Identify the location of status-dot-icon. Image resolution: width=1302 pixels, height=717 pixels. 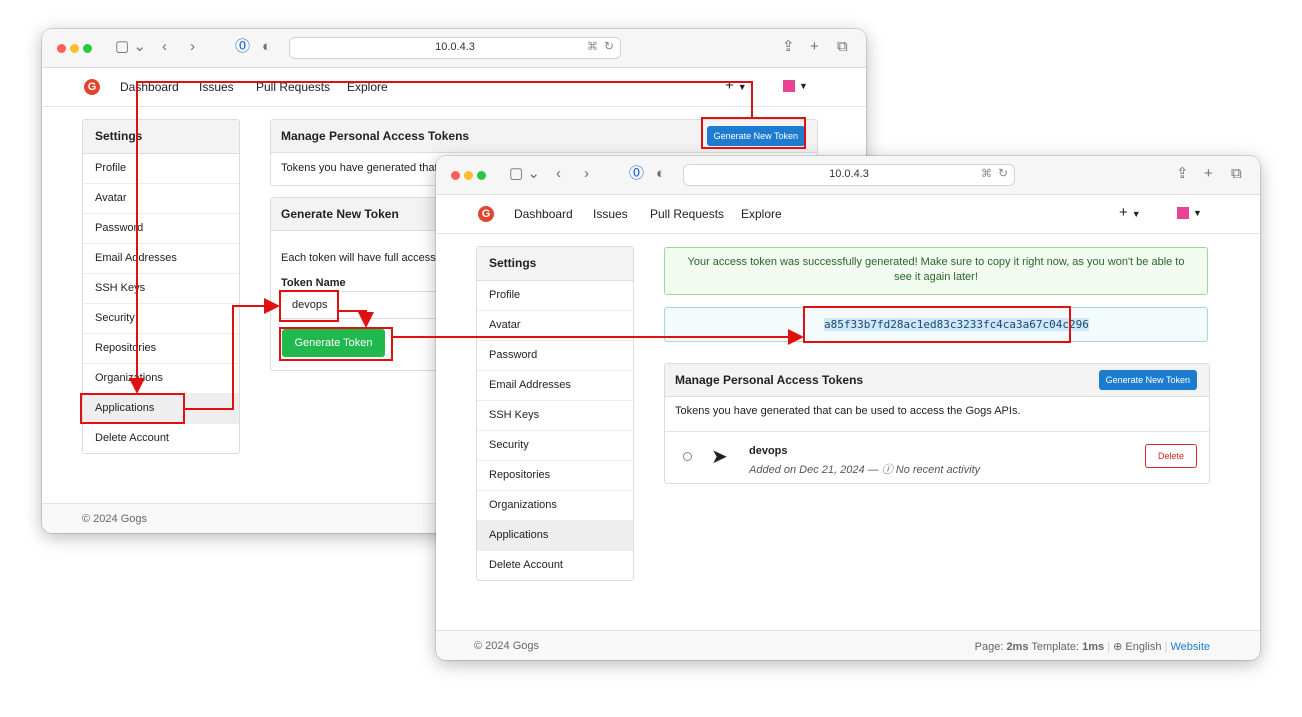
(687, 456).